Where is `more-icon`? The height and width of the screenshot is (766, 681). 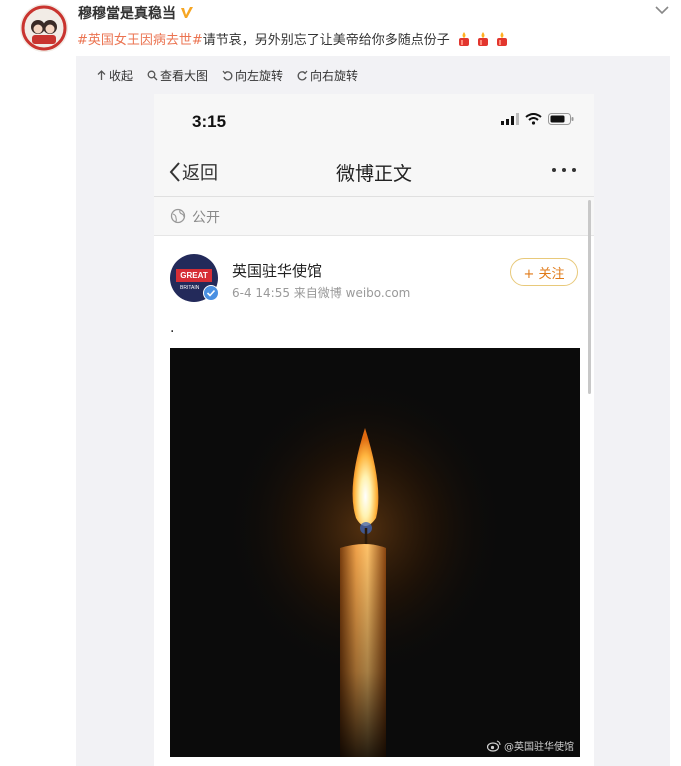
more-icon is located at coordinates (564, 170).